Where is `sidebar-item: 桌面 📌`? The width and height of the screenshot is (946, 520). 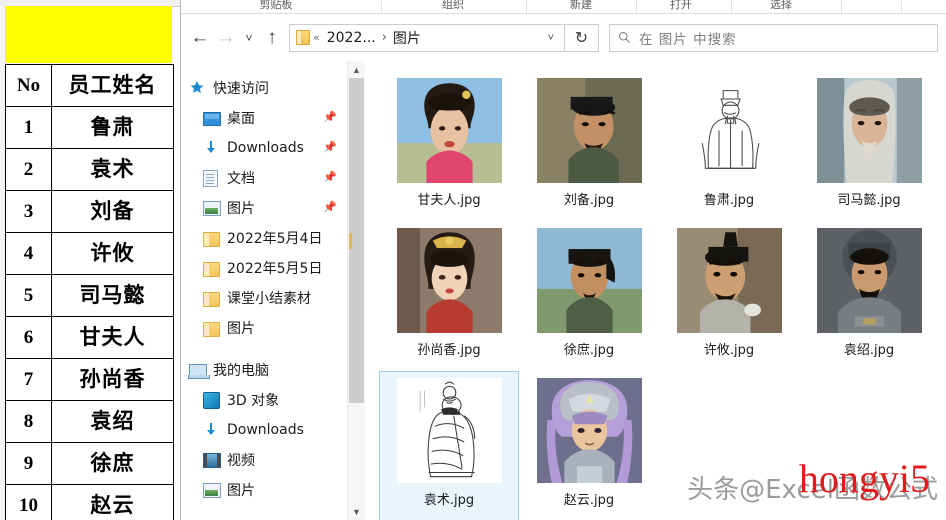 sidebar-item: 桌面 📌 is located at coordinates (264, 118).